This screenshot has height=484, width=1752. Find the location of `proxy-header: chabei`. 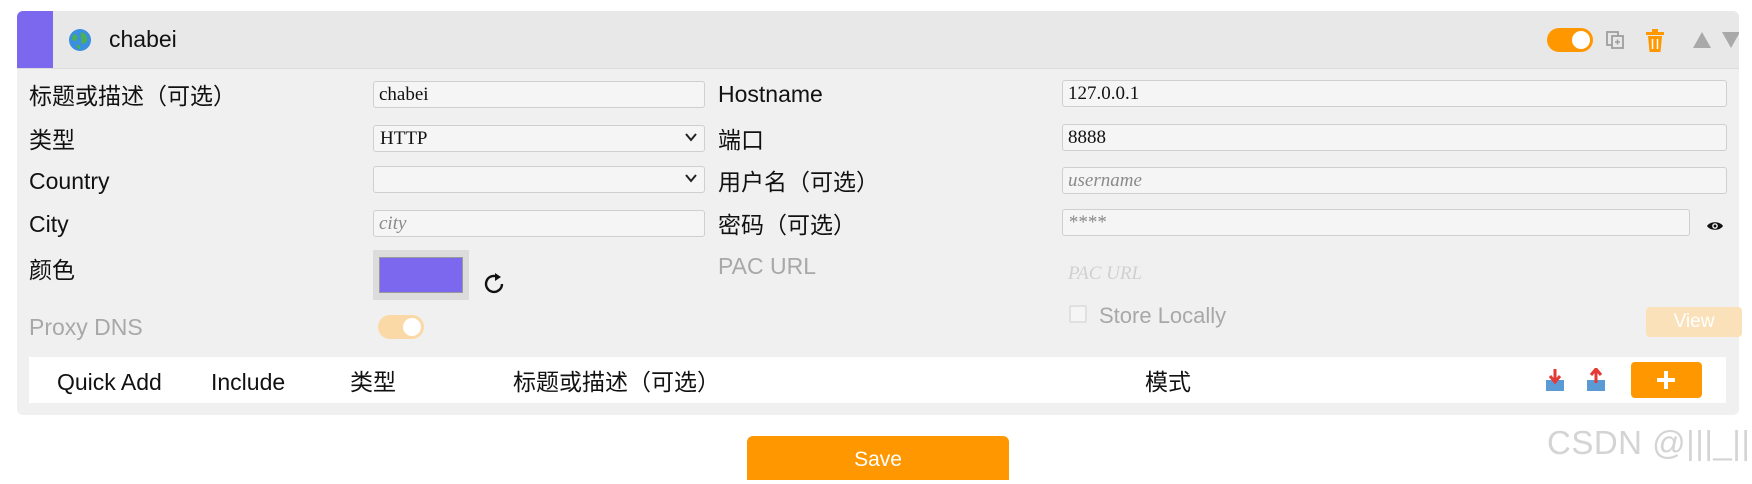

proxy-header: chabei is located at coordinates (878, 40).